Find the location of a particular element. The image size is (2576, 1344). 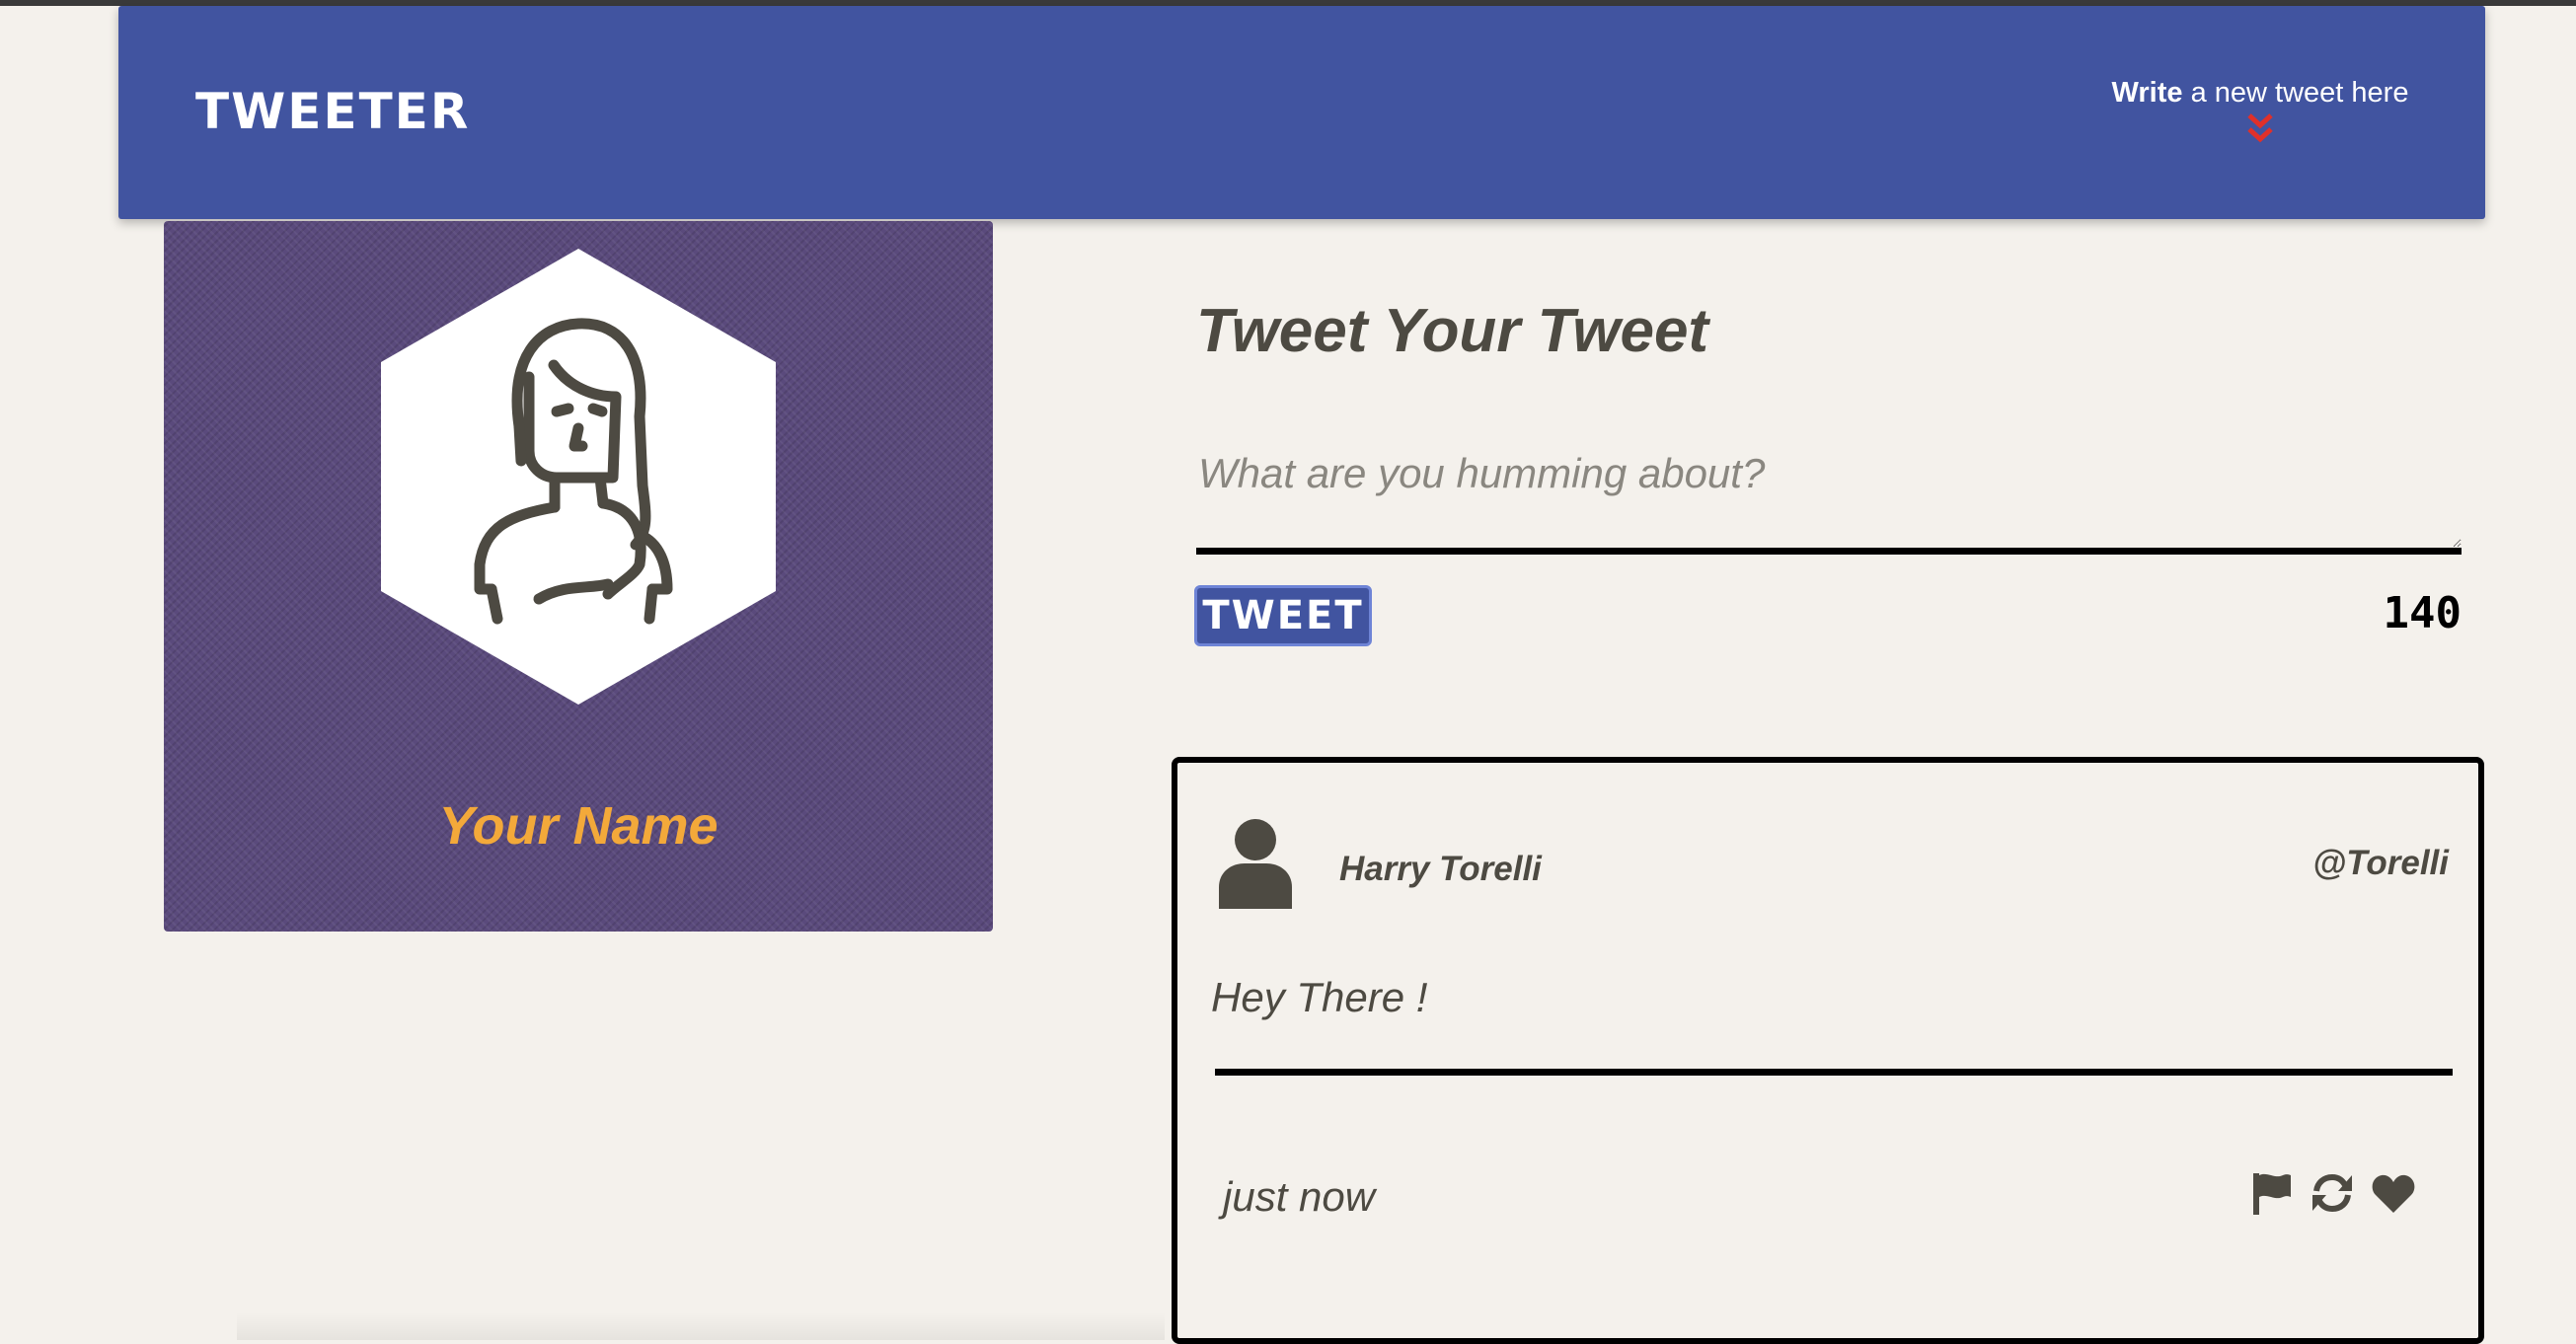

tweet-author-handle: @Torelli is located at coordinates (2380, 863).